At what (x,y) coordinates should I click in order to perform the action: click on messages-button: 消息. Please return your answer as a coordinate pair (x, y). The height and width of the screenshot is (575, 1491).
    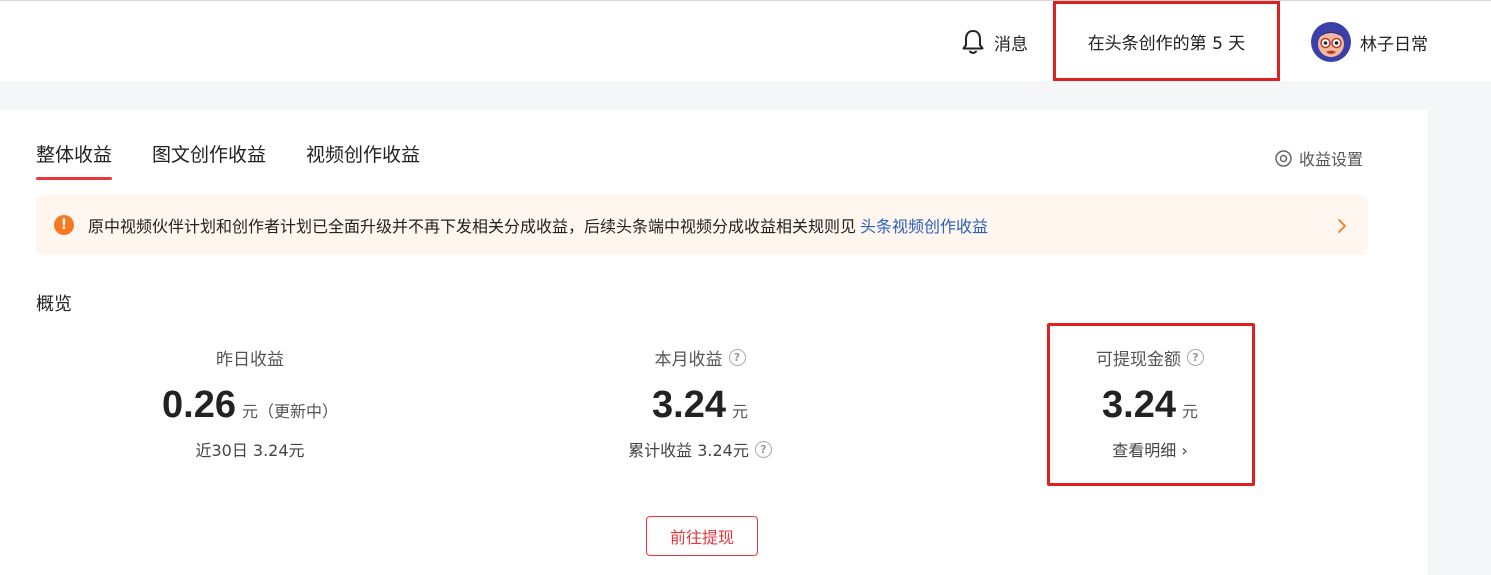
    Looking at the image, I should click on (993, 42).